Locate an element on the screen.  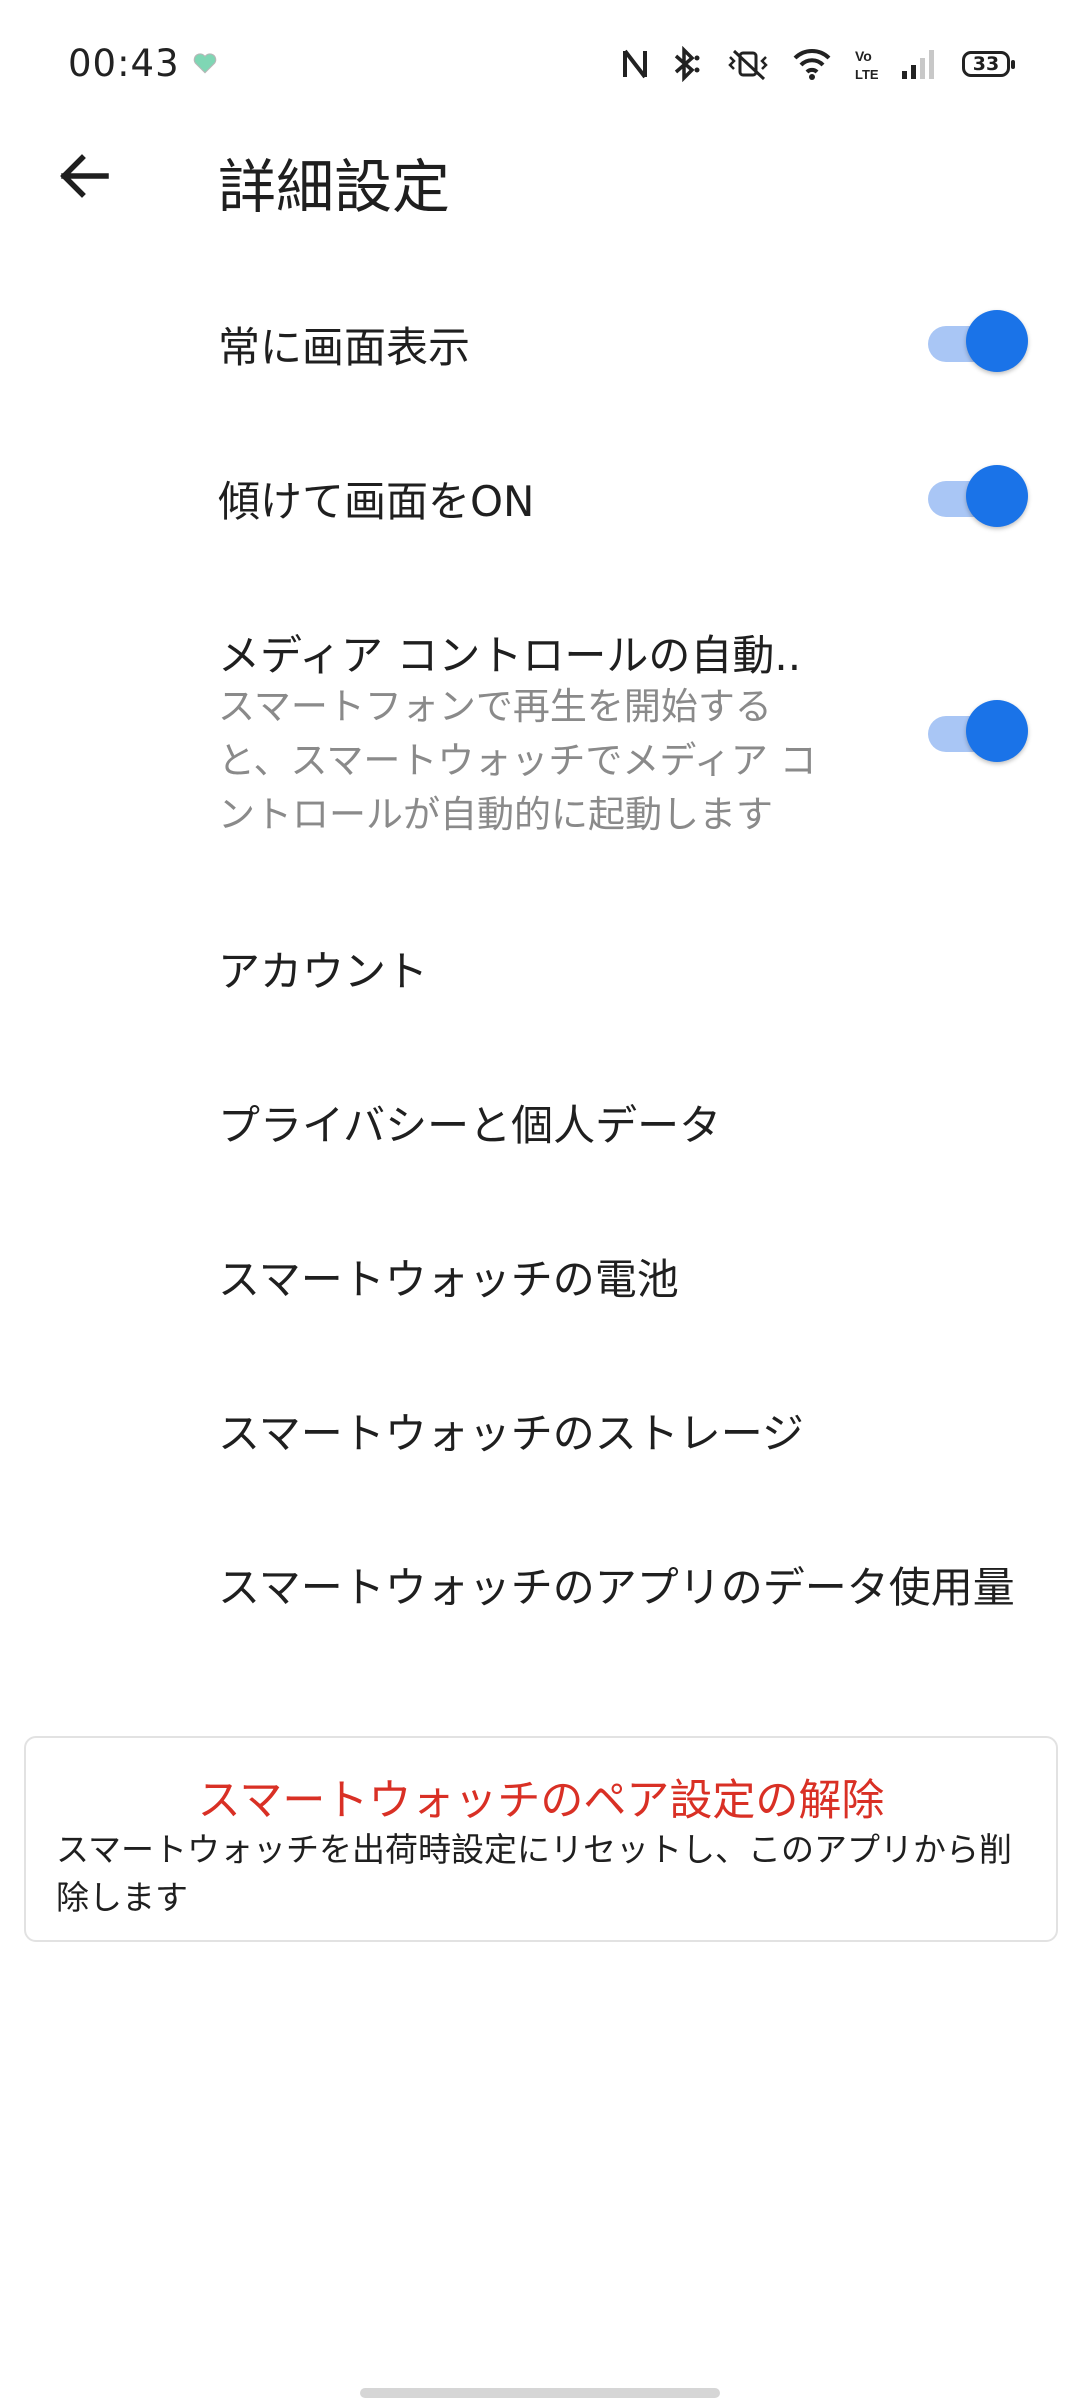
vibrate-mute-icon is located at coordinates (748, 65).